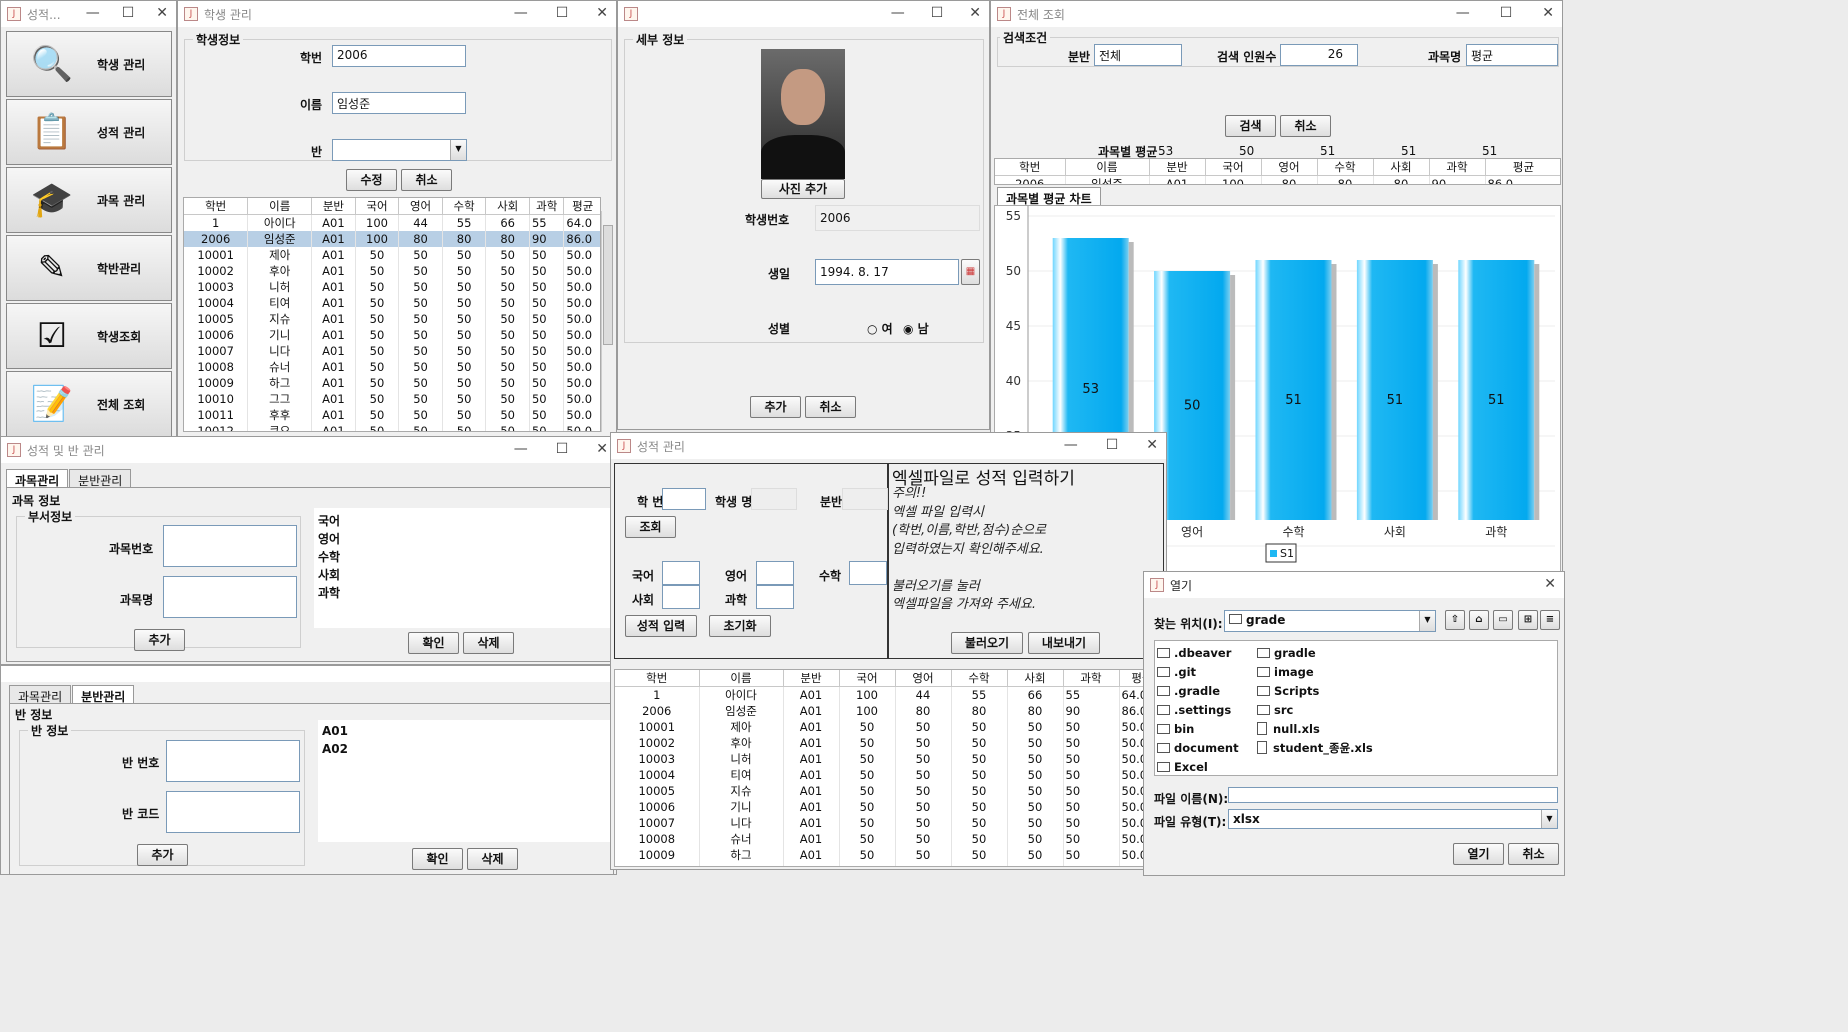 The image size is (1848, 1032). I want to click on scroll-thumb, so click(608, 285).